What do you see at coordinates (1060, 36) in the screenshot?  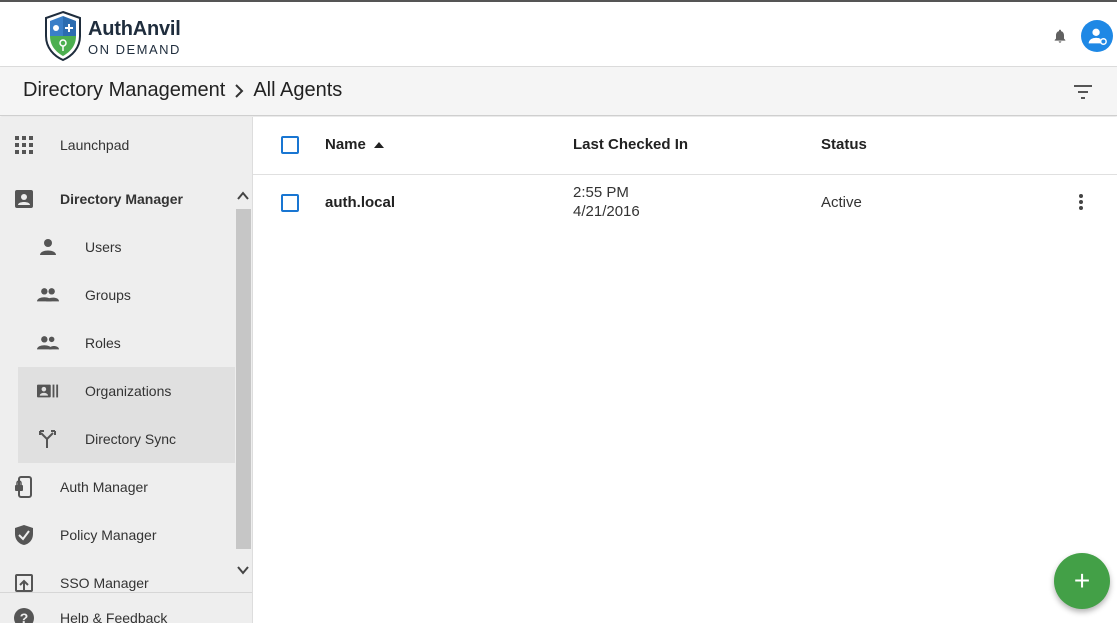 I see `notifications-bell-icon` at bounding box center [1060, 36].